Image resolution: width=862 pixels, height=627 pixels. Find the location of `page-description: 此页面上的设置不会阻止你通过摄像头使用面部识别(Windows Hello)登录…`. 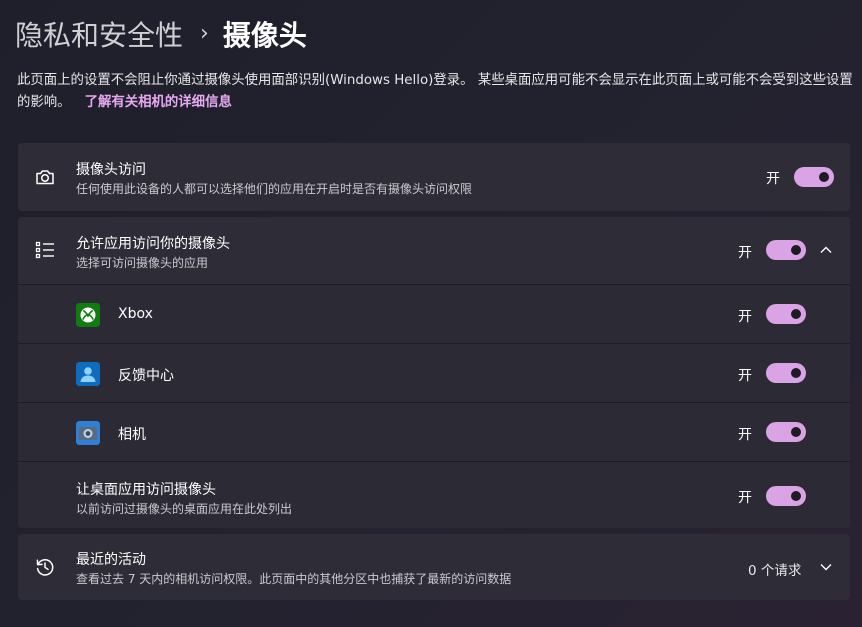

page-description: 此页面上的设置不会阻止你通过摄像头使用面部识别(Windows Hello)登录… is located at coordinates (437, 92).